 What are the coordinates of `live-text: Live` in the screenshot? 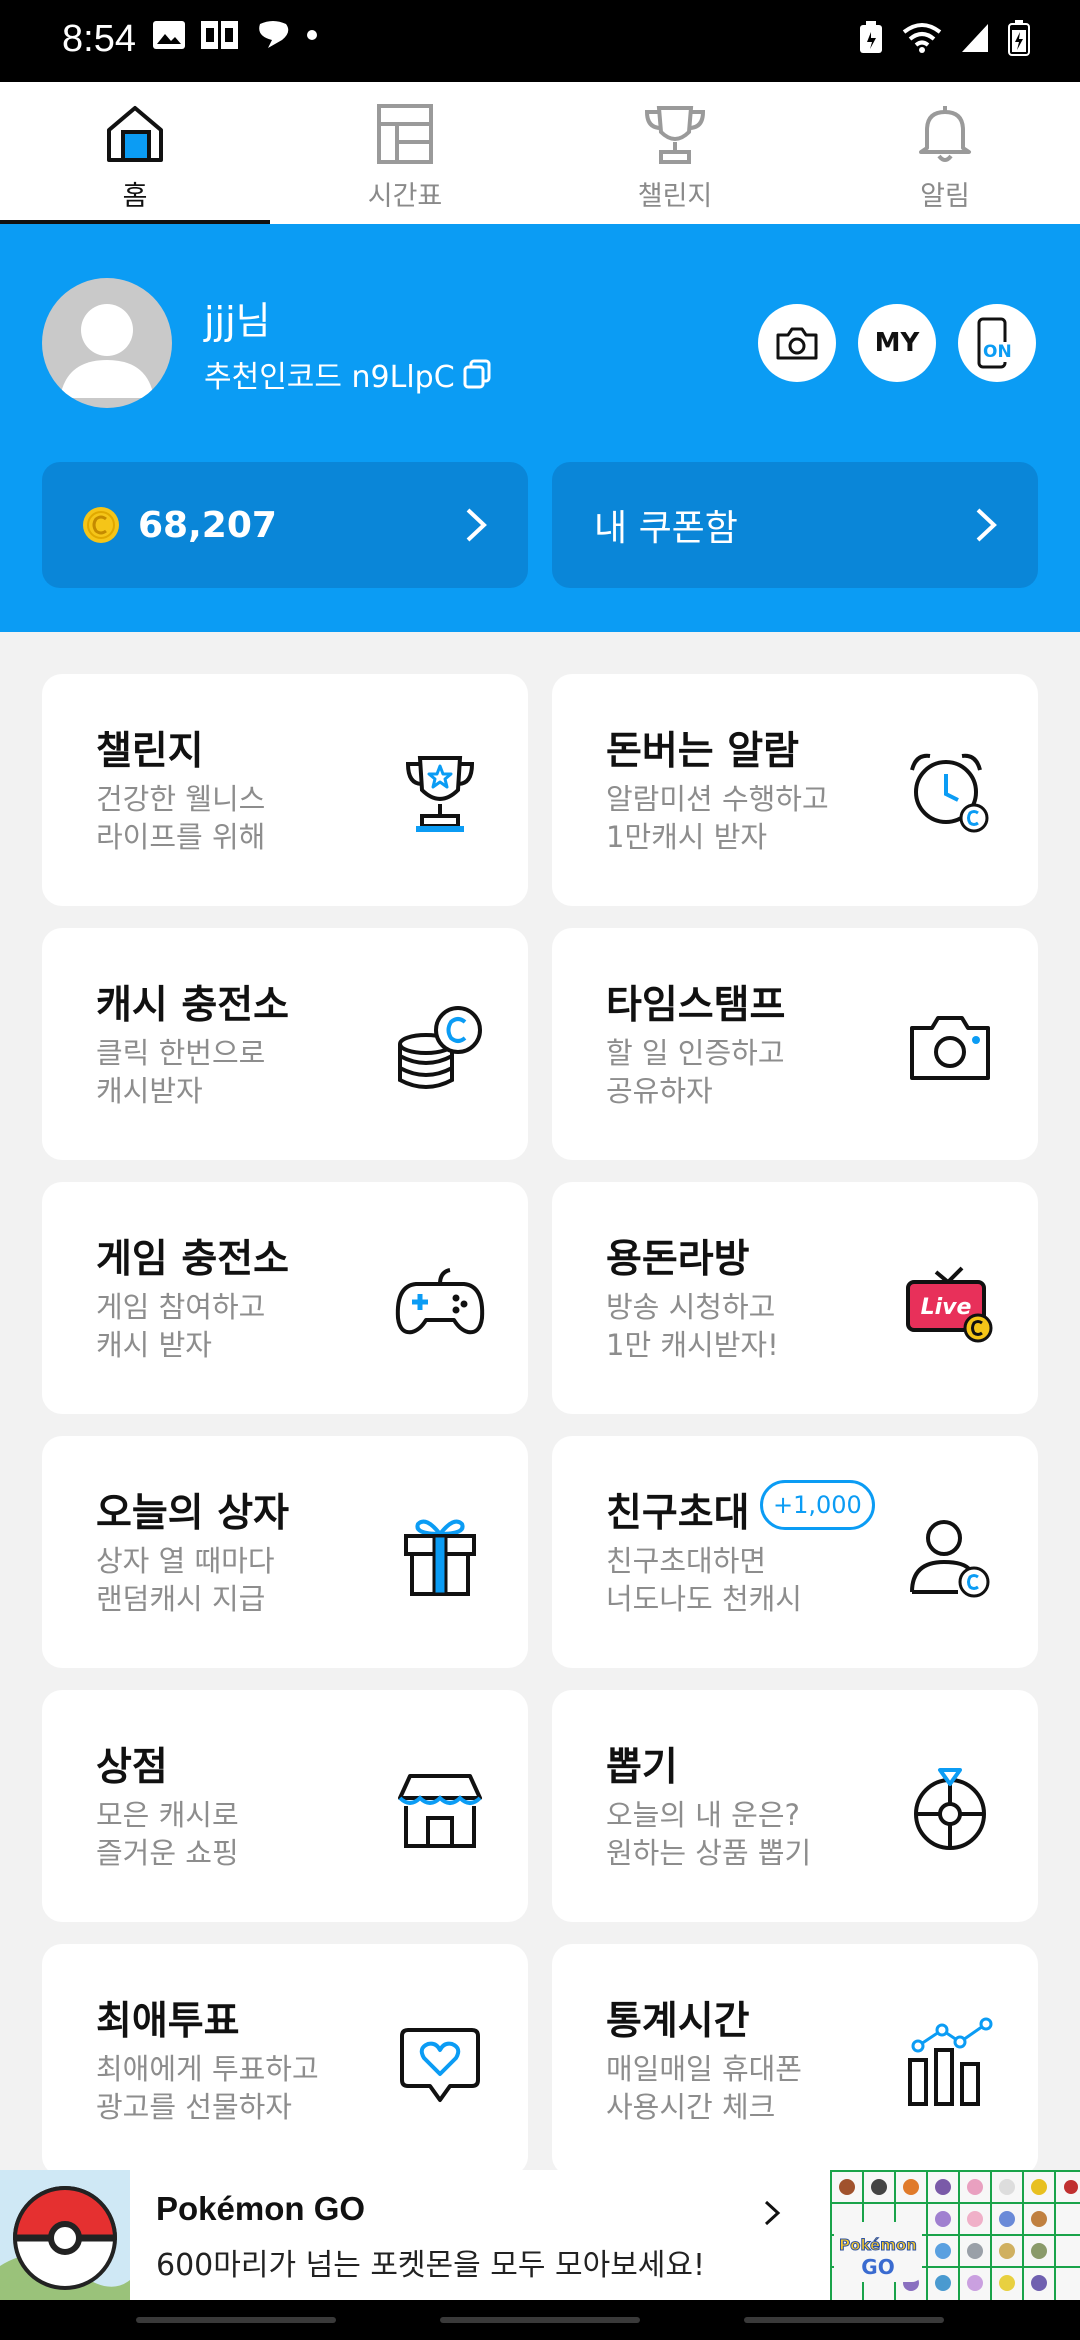 It's located at (946, 1307).